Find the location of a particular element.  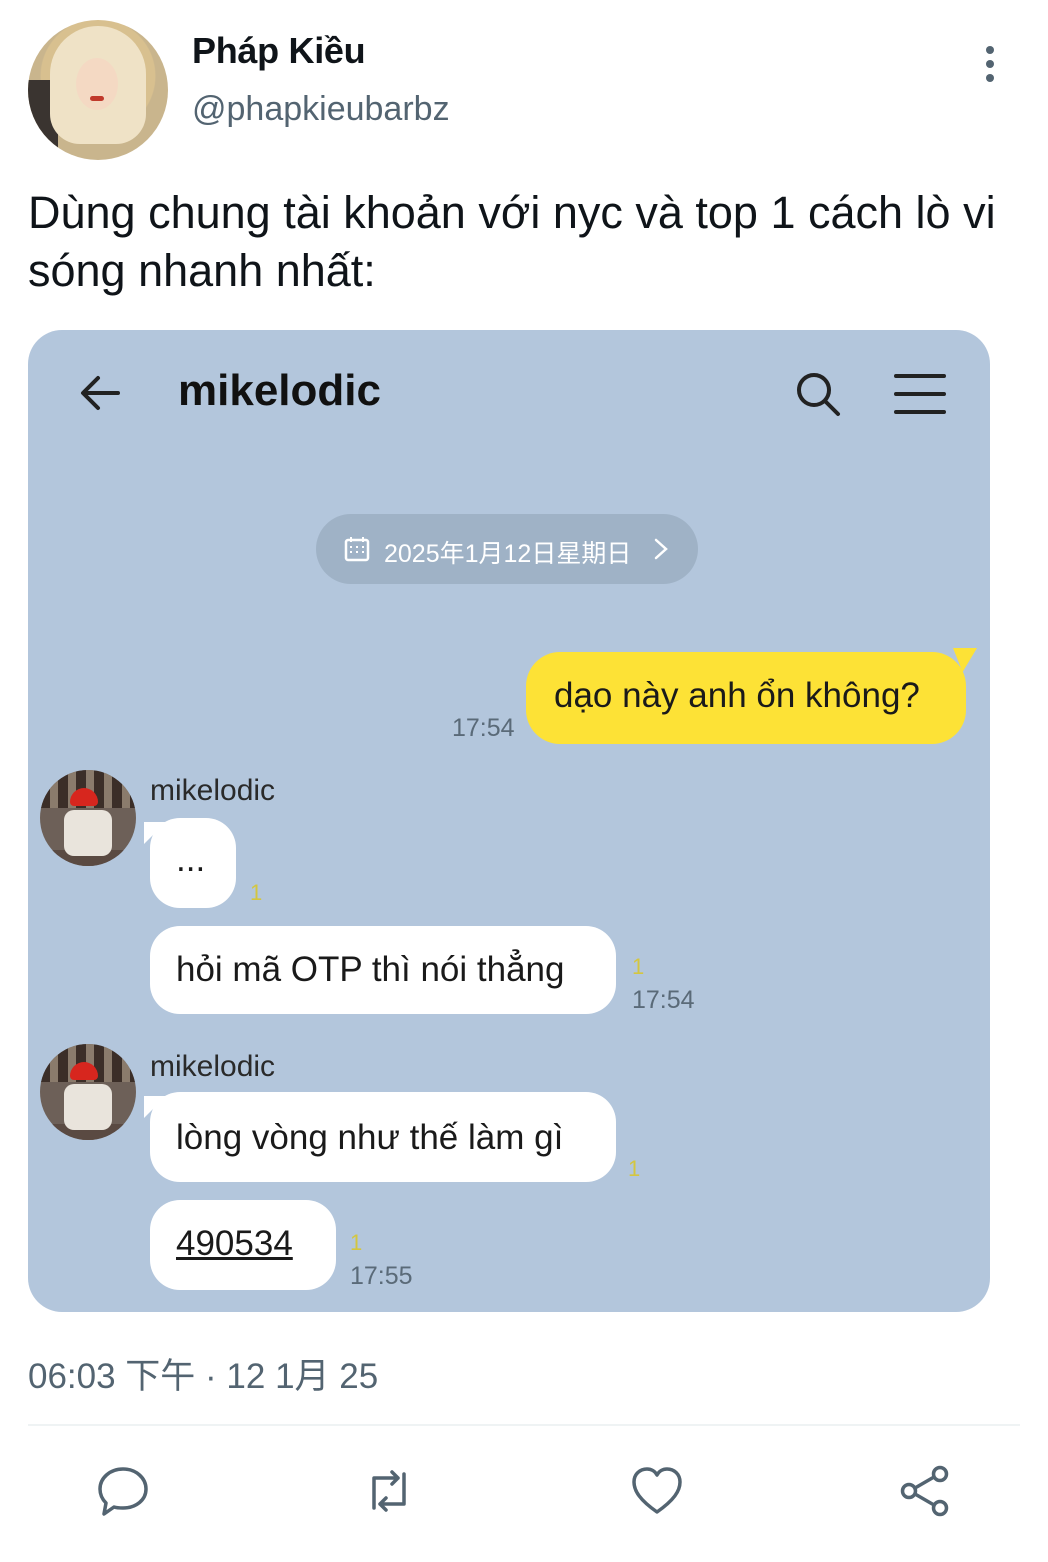

more-vertical-icon is located at coordinates (990, 66).